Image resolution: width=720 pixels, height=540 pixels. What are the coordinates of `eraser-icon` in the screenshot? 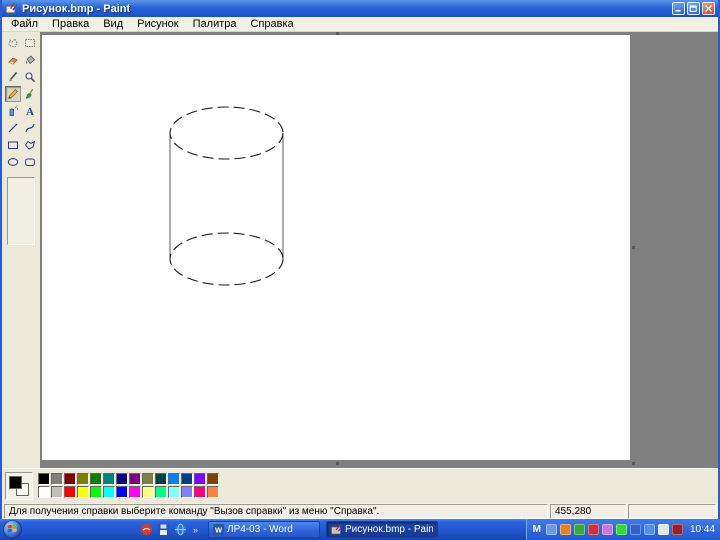 It's located at (12, 61).